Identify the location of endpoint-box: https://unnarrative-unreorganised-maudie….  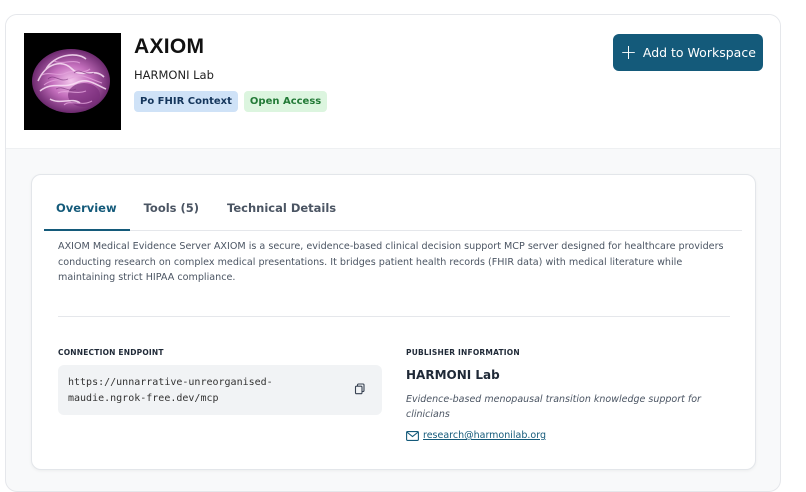
(220, 390).